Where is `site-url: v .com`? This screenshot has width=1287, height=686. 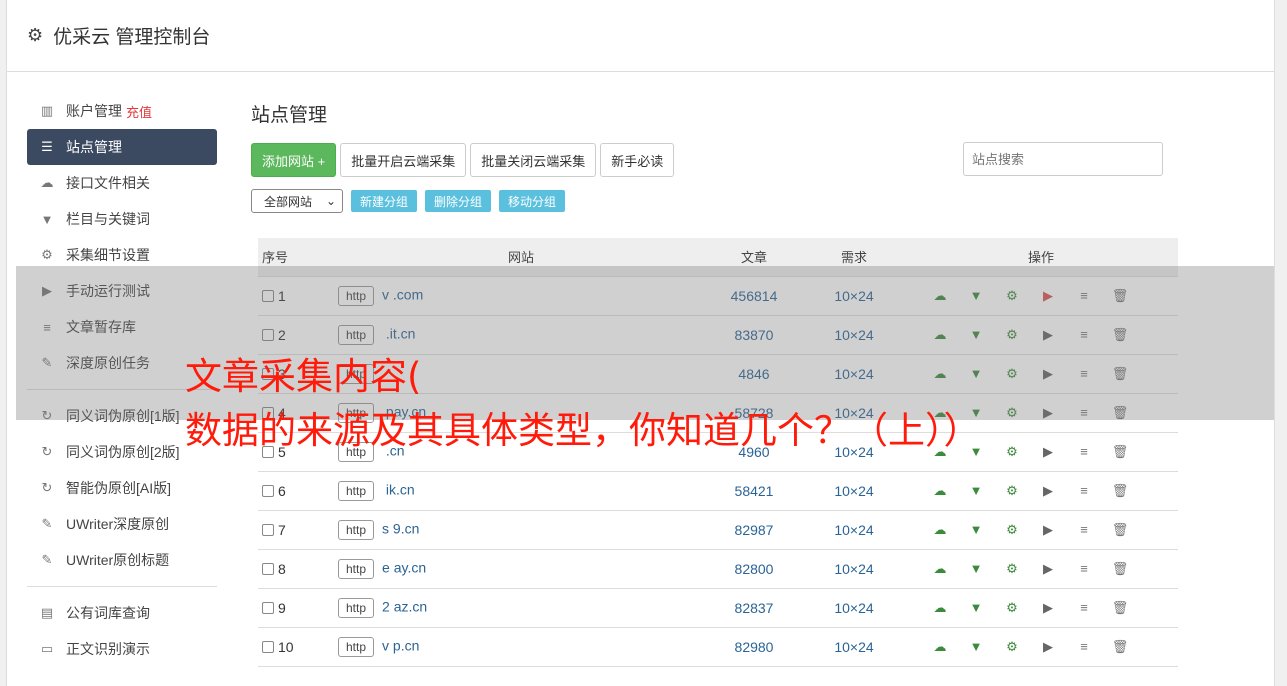 site-url: v .com is located at coordinates (402, 294).